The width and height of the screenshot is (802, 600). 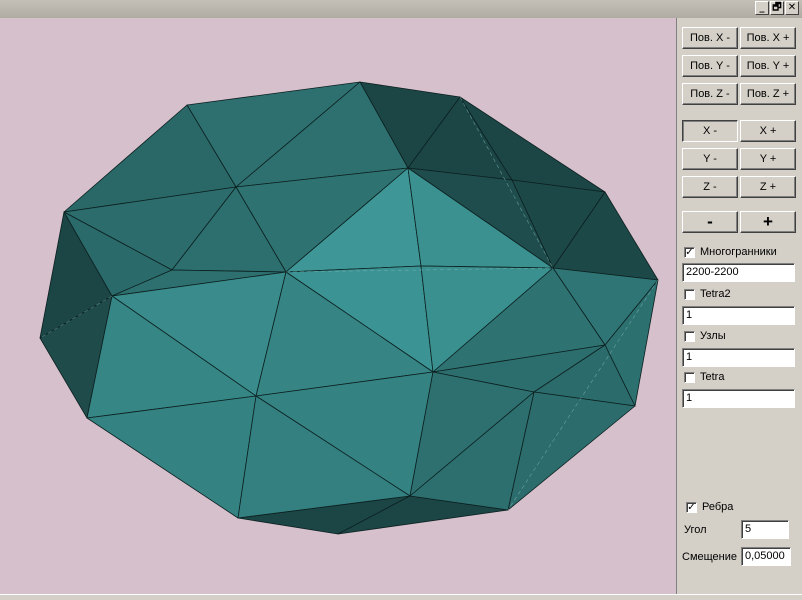 What do you see at coordinates (710, 66) in the screenshot?
I see `rotate-y-minus-button: Пов. Y -` at bounding box center [710, 66].